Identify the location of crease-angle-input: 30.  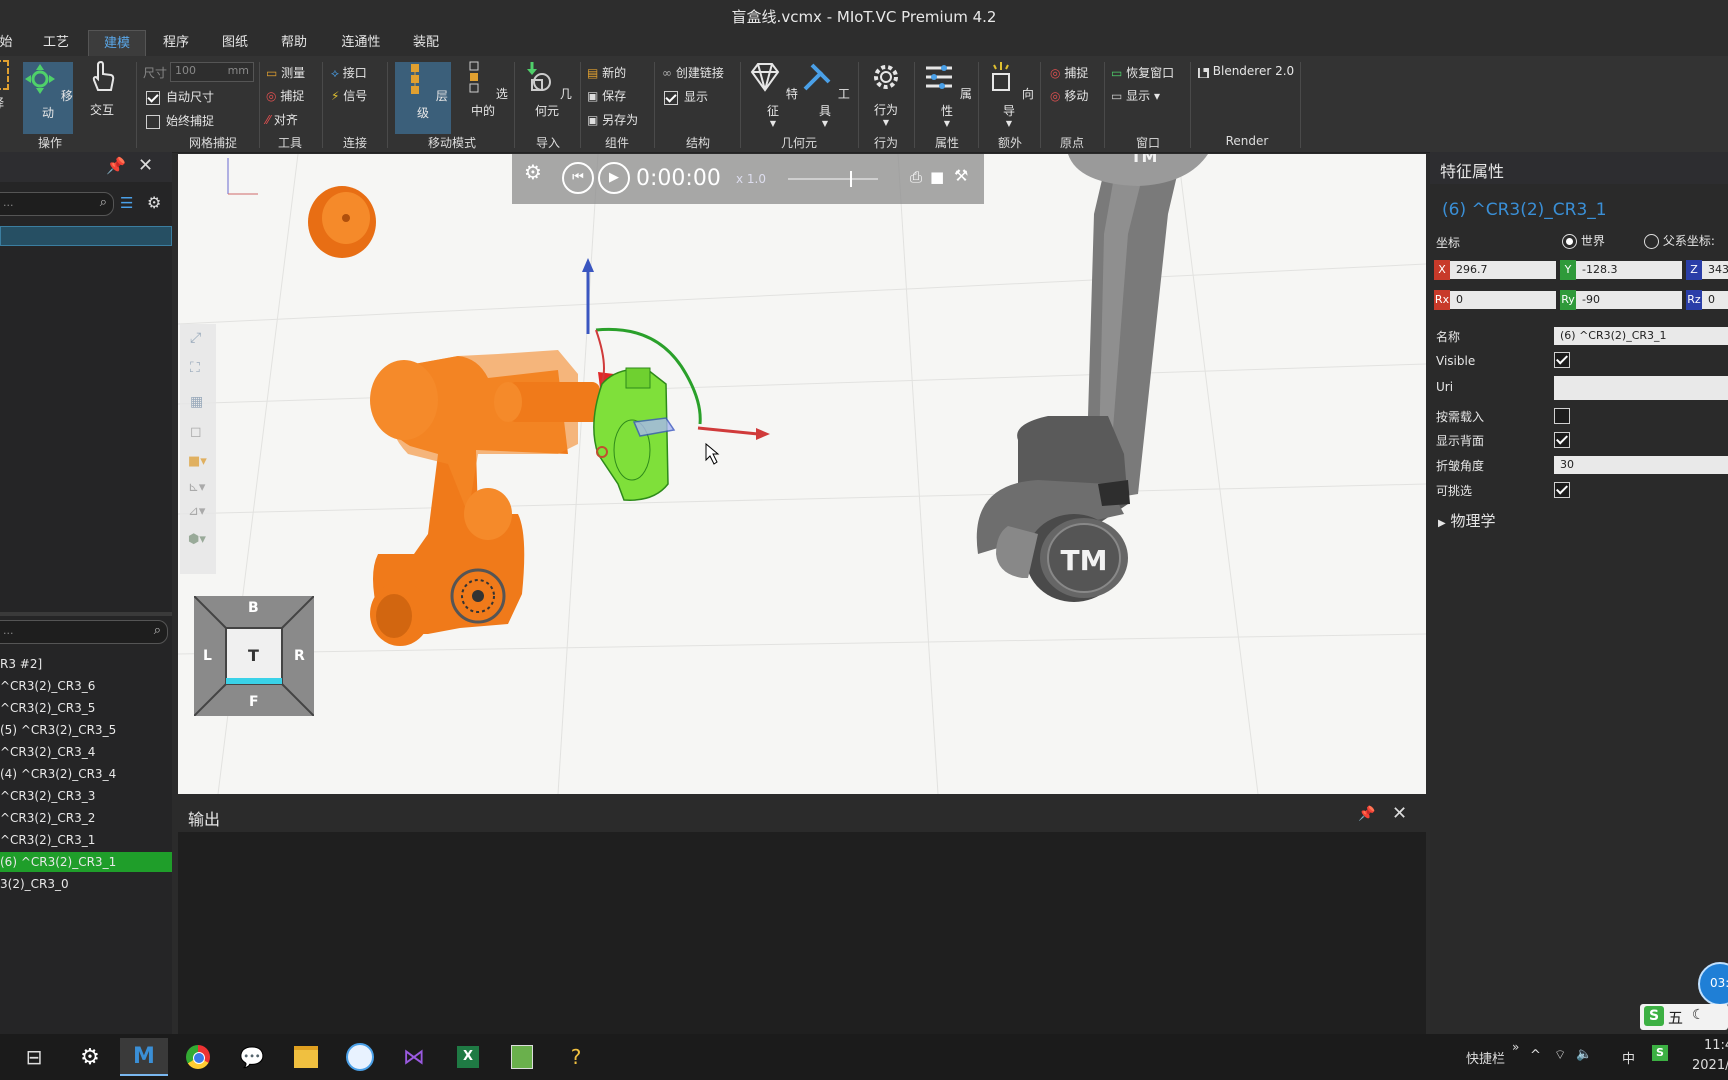
(1641, 465).